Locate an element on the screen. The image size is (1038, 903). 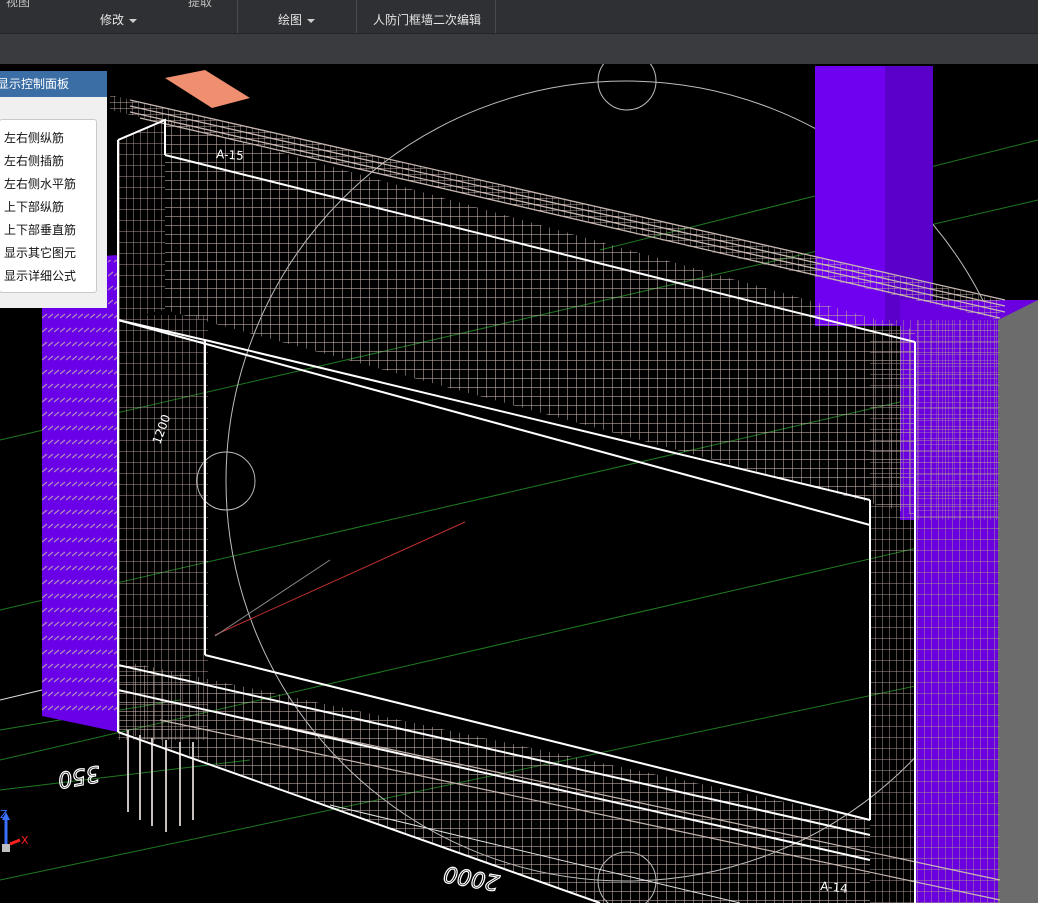
panel-item-top-bottom-vertical: 上下部垂直筋 is located at coordinates (40, 229).